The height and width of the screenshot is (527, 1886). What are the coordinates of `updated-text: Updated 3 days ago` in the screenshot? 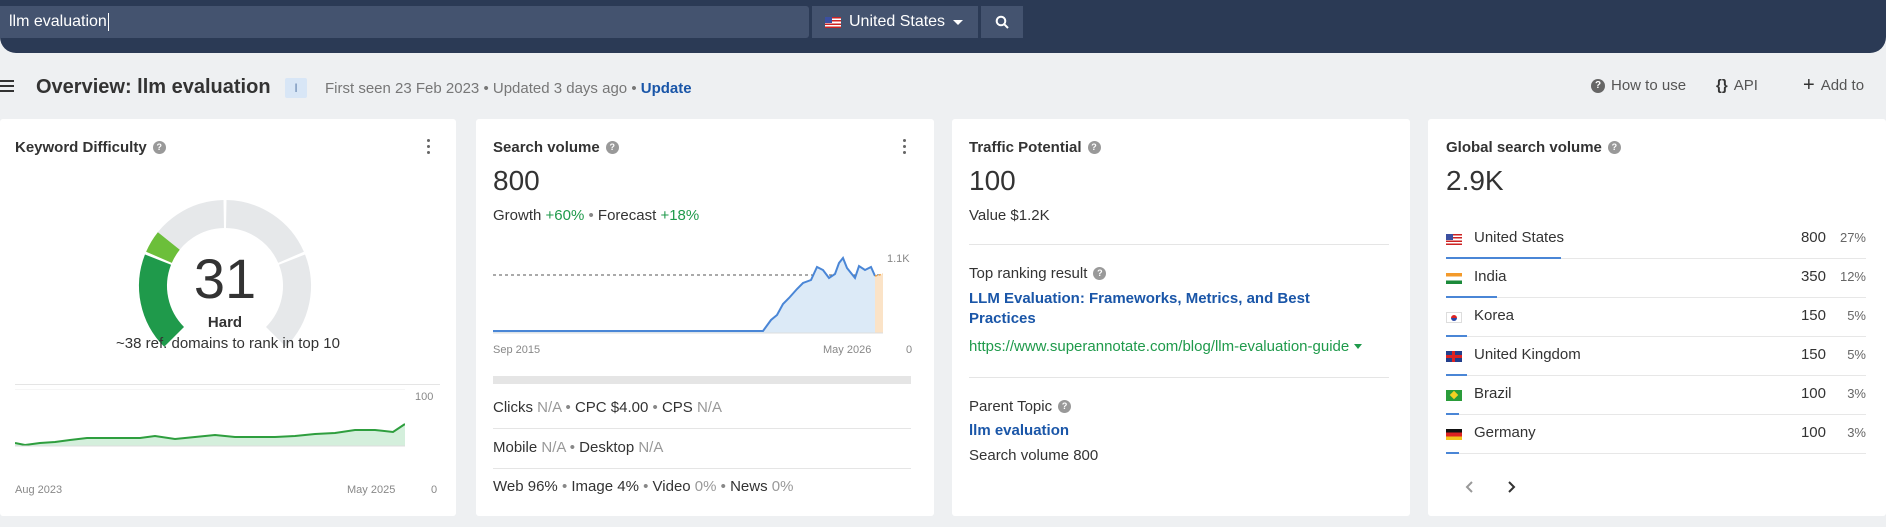 It's located at (560, 88).